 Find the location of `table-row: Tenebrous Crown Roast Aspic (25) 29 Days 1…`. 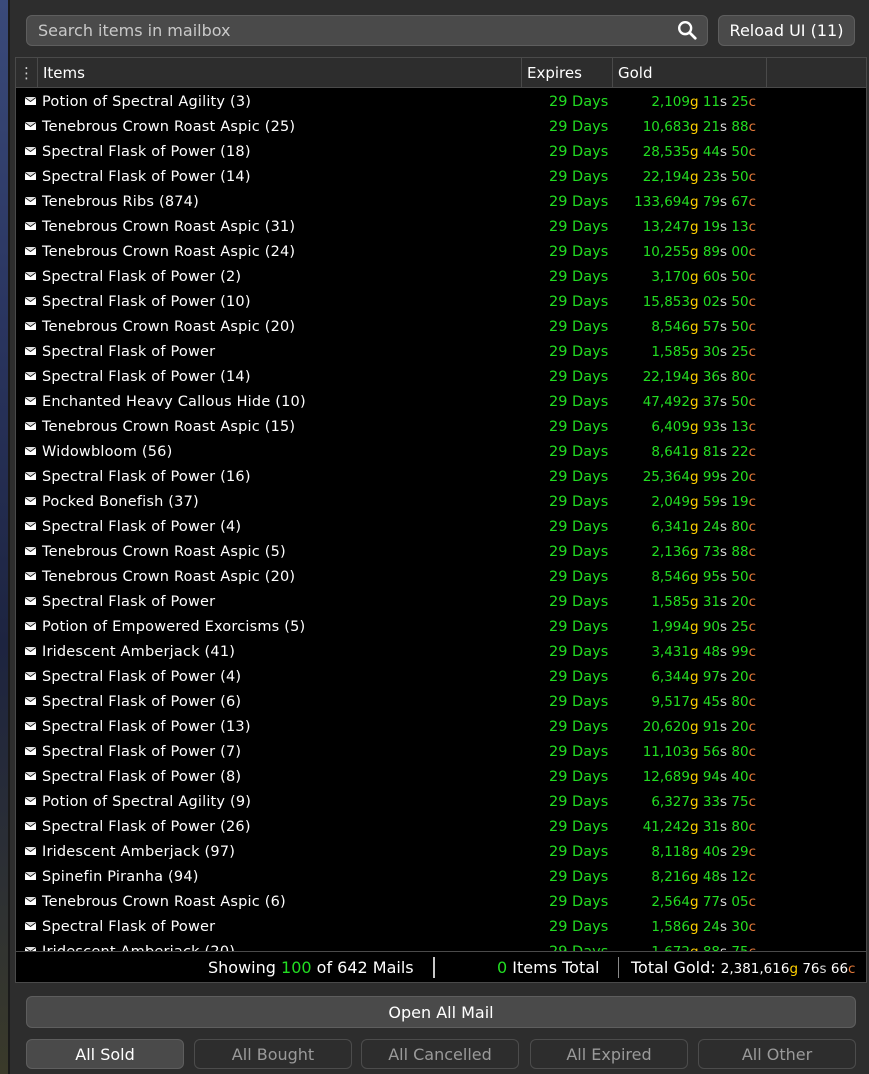

table-row: Tenebrous Crown Roast Aspic (25) 29 Days 1… is located at coordinates (441, 126).